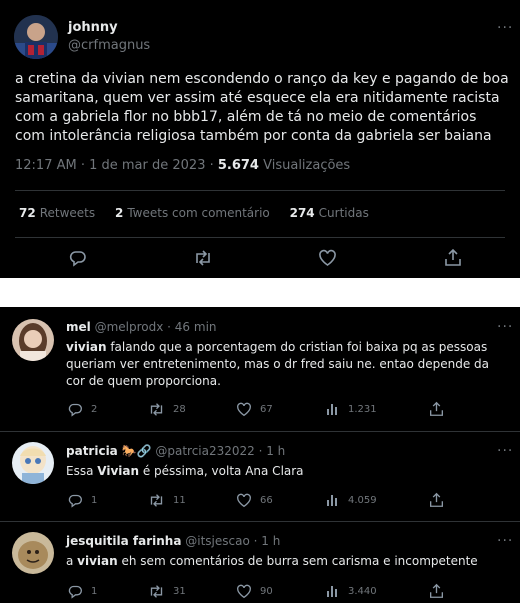 Image resolution: width=520 pixels, height=603 pixels. I want to click on retweet-action: 31, so click(167, 591).